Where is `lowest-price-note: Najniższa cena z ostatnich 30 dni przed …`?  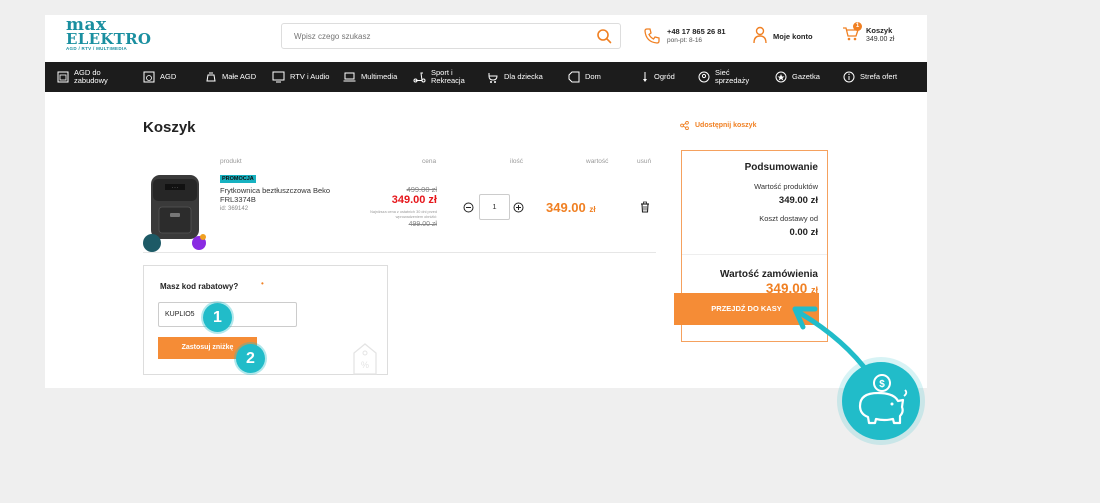 lowest-price-note: Najniższa cena z ostatnich 30 dni przed … is located at coordinates (403, 214).